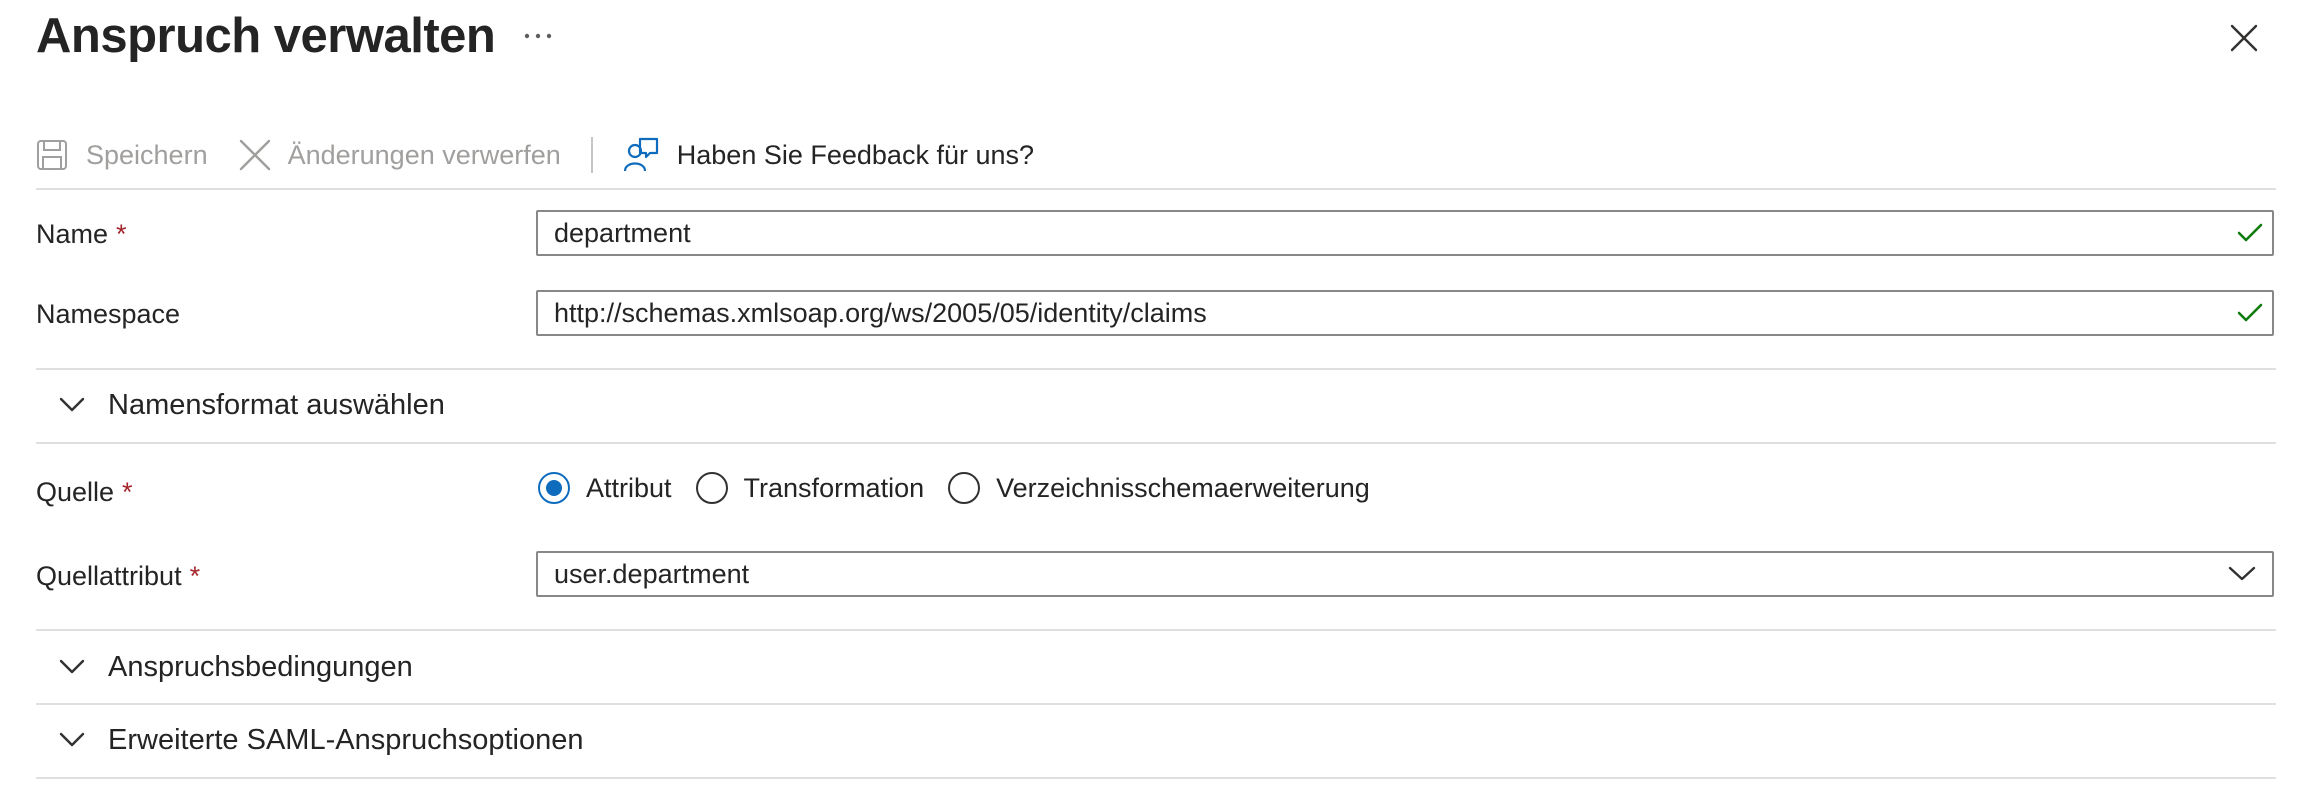 The width and height of the screenshot is (2310, 798). Describe the element at coordinates (81, 234) in the screenshot. I see `name-label: Name *` at that location.